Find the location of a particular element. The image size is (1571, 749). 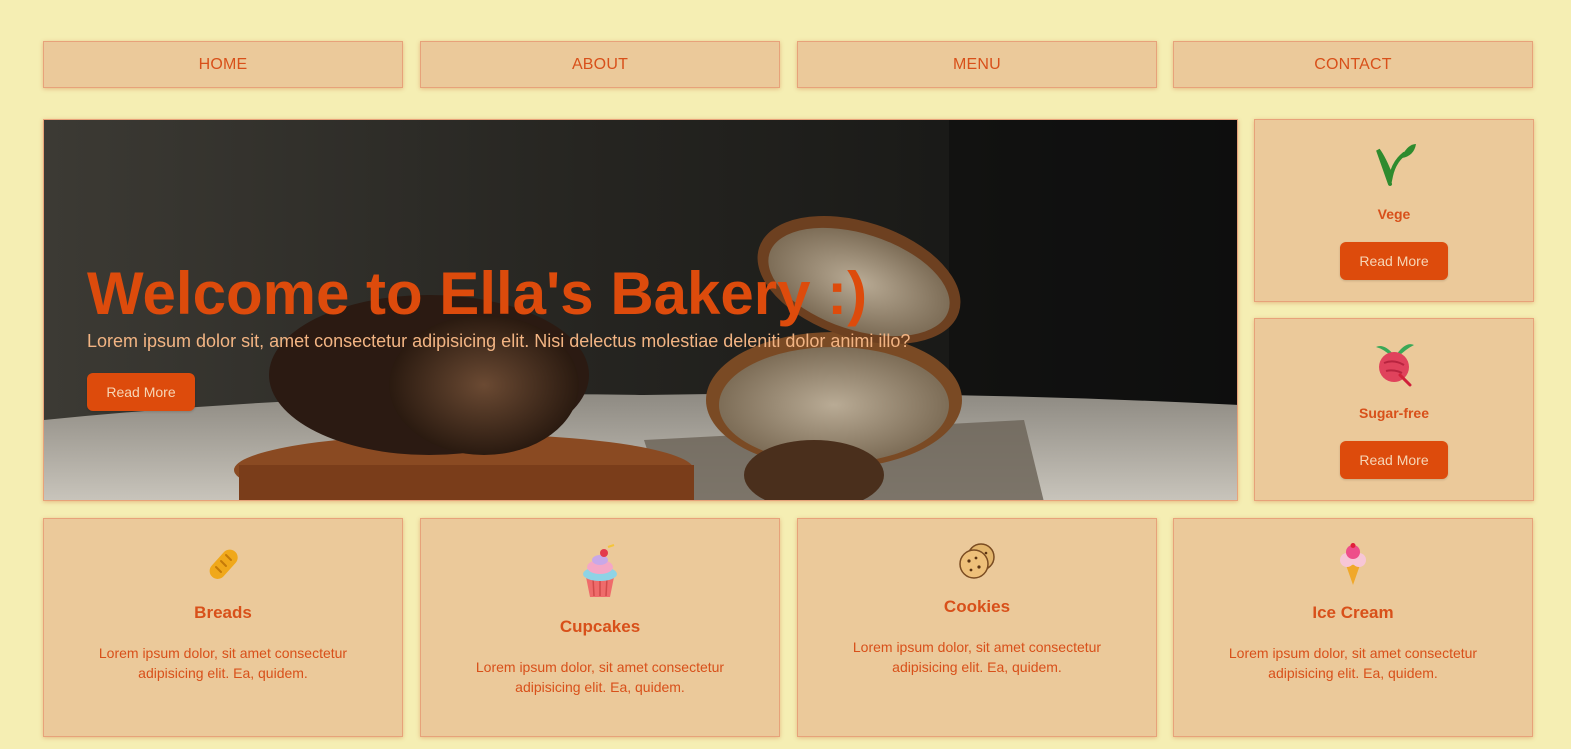

nav-about-link: ABOUT is located at coordinates (600, 64).